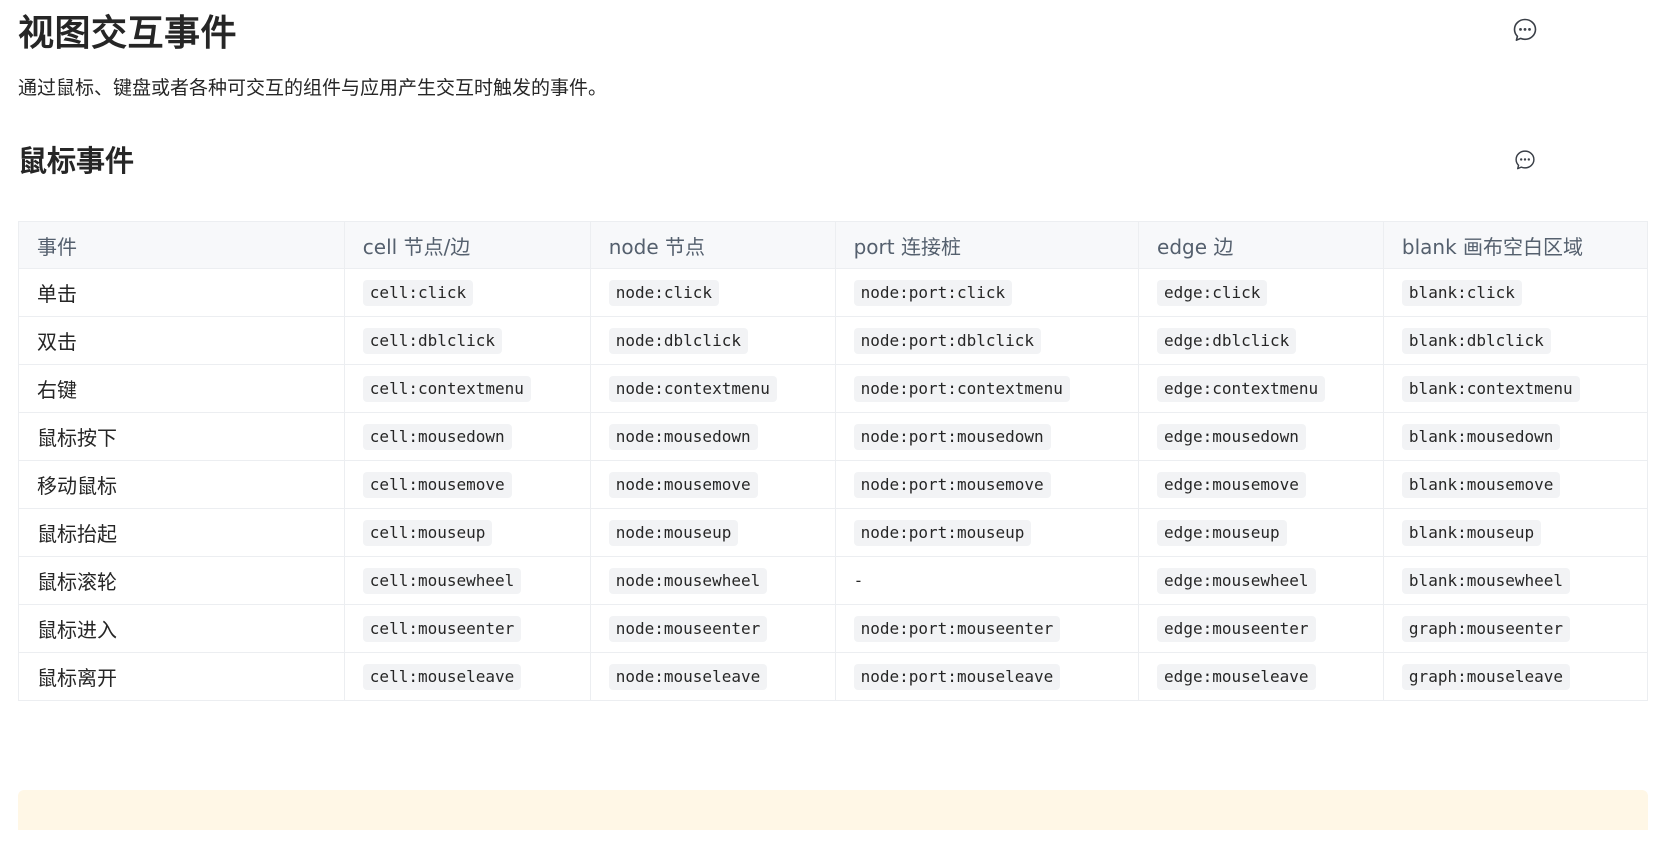 Image resolution: width=1659 pixels, height=847 pixels. I want to click on table-cell: blank:mousedown, so click(1515, 436).